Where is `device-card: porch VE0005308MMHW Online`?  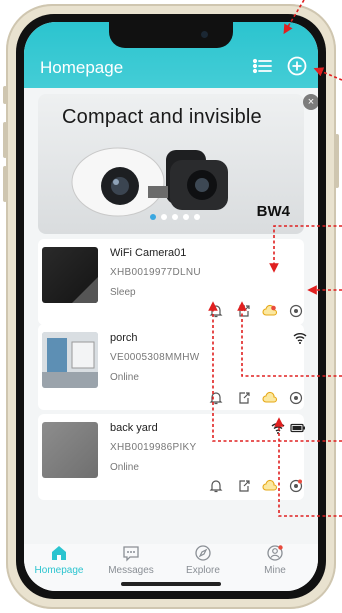
device-card: porch VE0005308MMHW Online is located at coordinates (172, 367).